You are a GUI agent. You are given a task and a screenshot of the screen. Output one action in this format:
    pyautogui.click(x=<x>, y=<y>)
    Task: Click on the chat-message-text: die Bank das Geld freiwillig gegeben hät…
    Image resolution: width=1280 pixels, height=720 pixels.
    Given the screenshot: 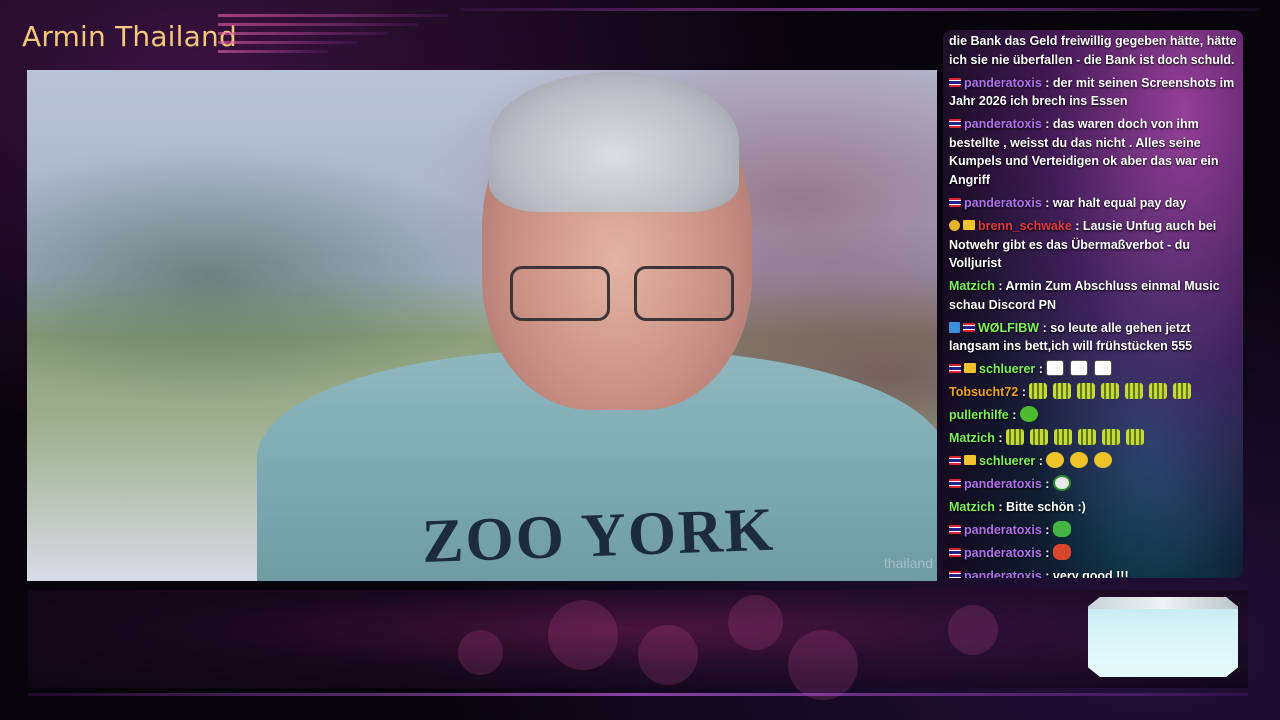 What is the action you would take?
    pyautogui.click(x=1093, y=50)
    